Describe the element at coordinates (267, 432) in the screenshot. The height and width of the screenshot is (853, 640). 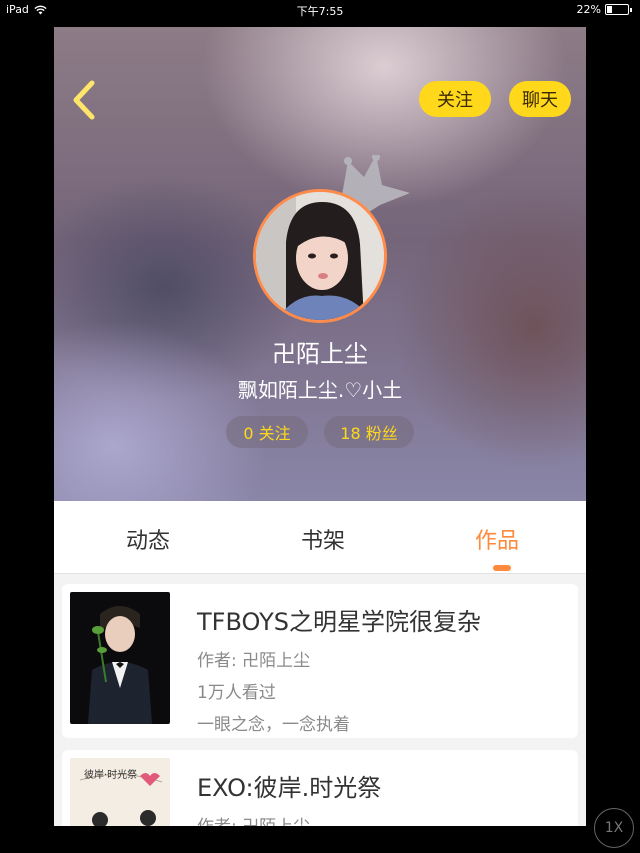
I see `following-count: 0 关注` at that location.